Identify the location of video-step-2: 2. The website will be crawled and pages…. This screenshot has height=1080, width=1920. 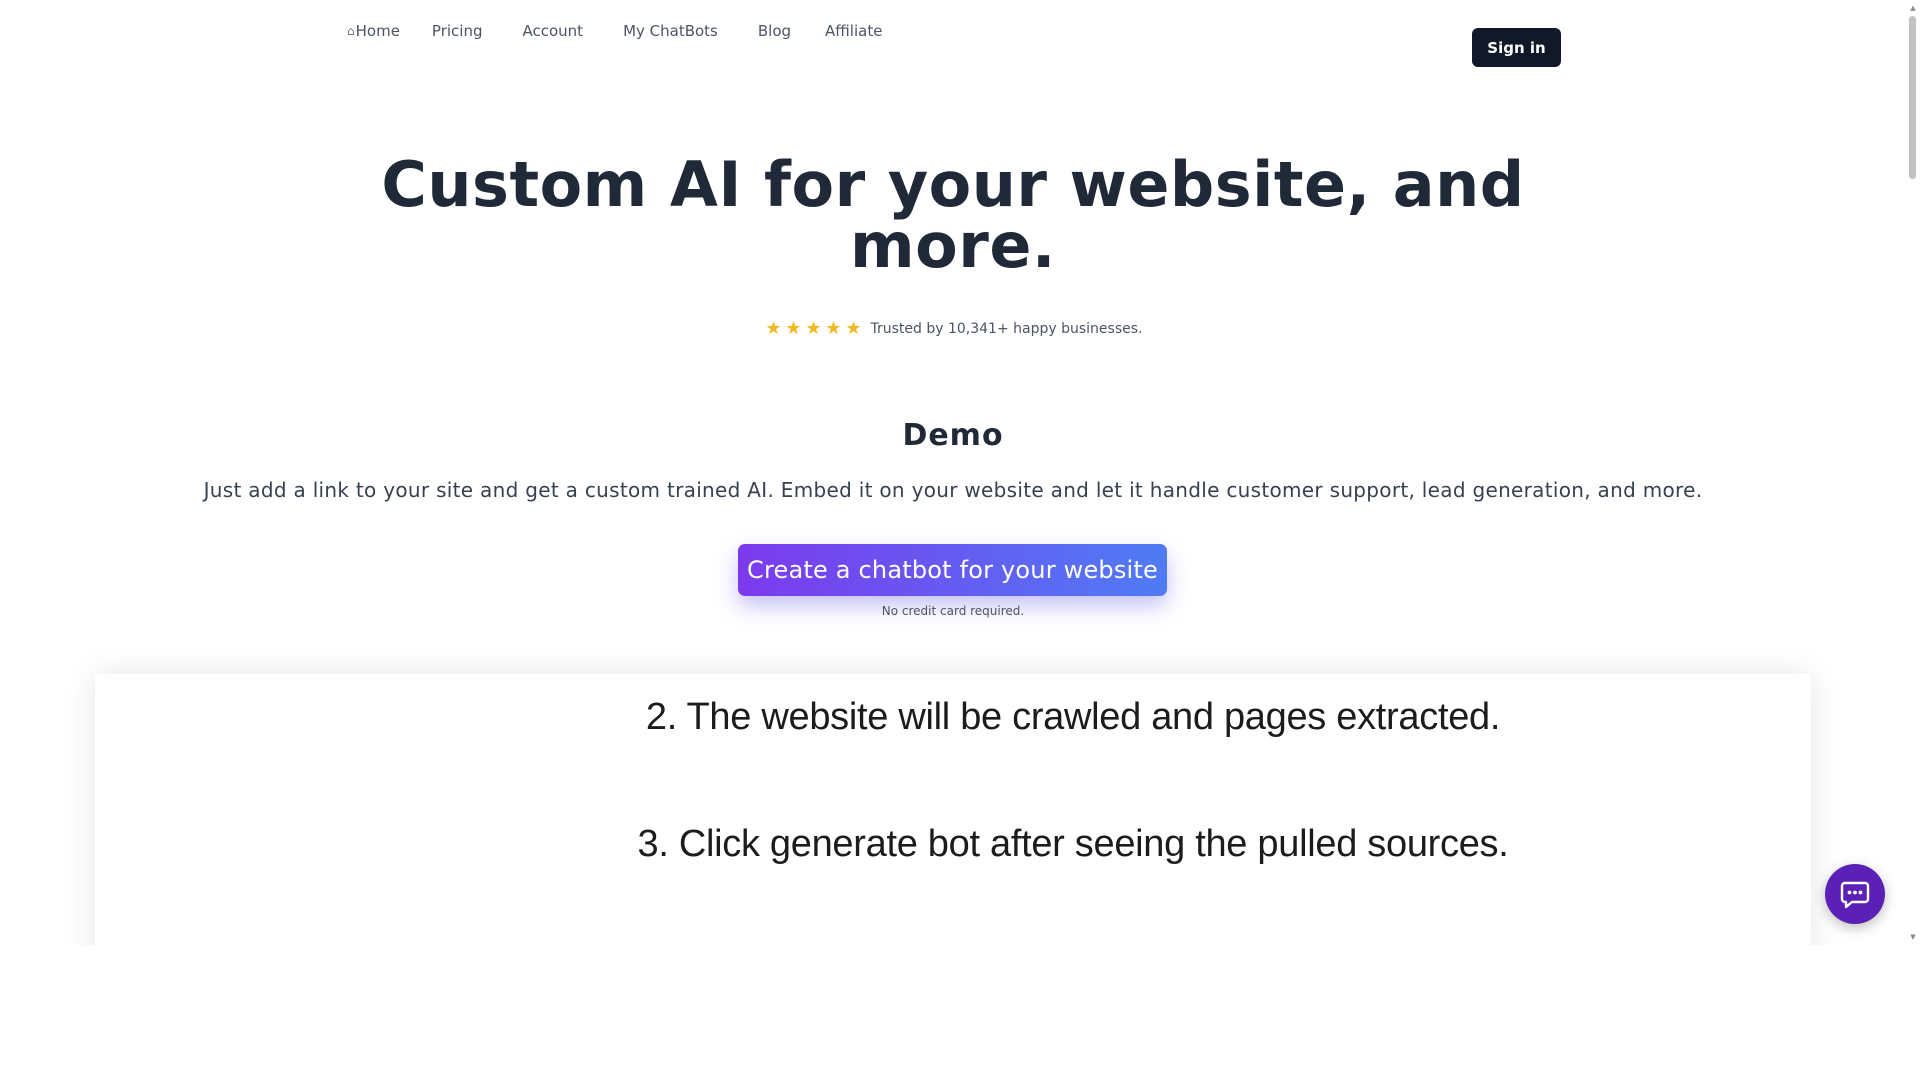
(1073, 717).